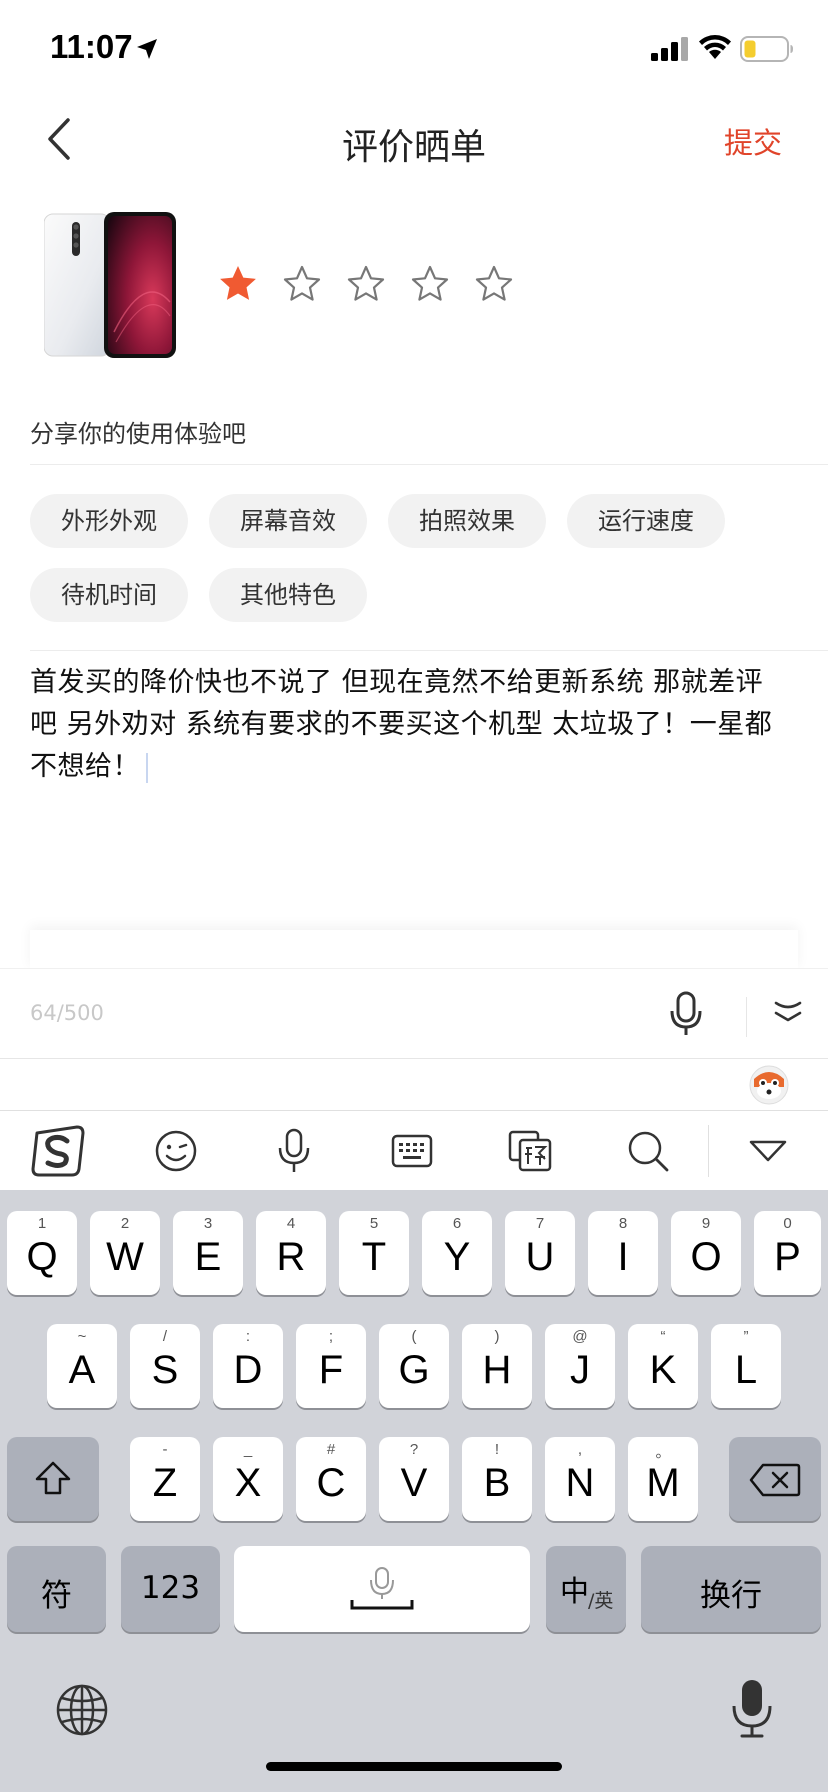 The width and height of the screenshot is (828, 1792). I want to click on key-e: 3E, so click(208, 1253).